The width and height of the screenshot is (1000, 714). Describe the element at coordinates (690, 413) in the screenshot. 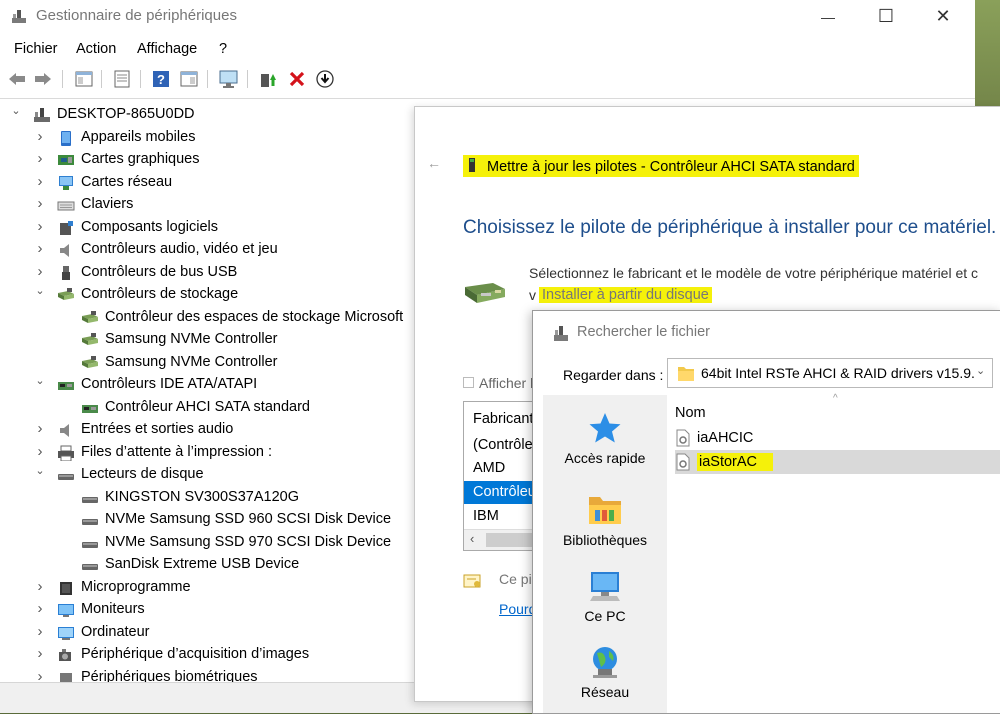

I see `column-header-name: Nom` at that location.